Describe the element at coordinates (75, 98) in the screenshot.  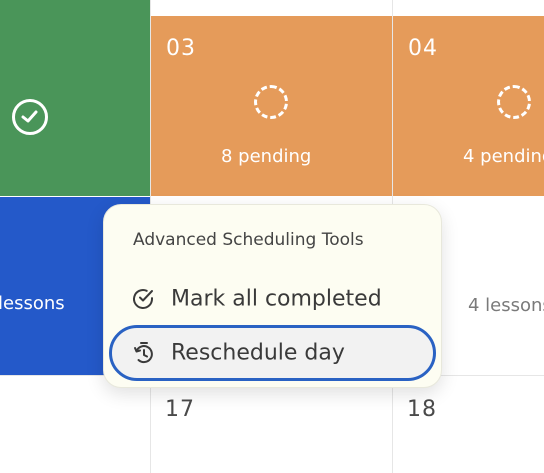
I see `day-cell-completed` at that location.